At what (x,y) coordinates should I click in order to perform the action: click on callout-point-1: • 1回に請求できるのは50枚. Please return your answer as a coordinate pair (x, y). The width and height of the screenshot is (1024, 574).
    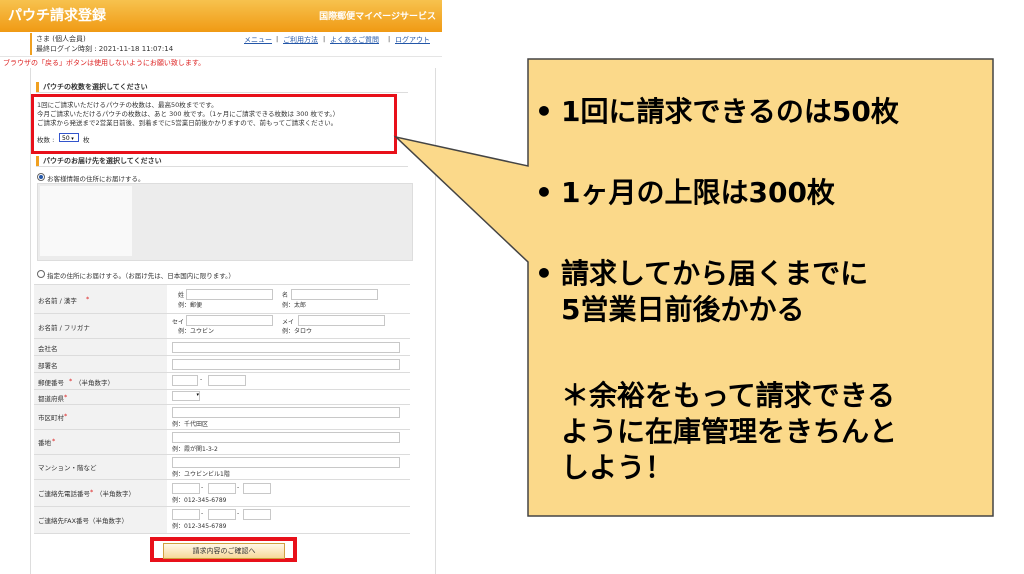
    Looking at the image, I should click on (717, 112).